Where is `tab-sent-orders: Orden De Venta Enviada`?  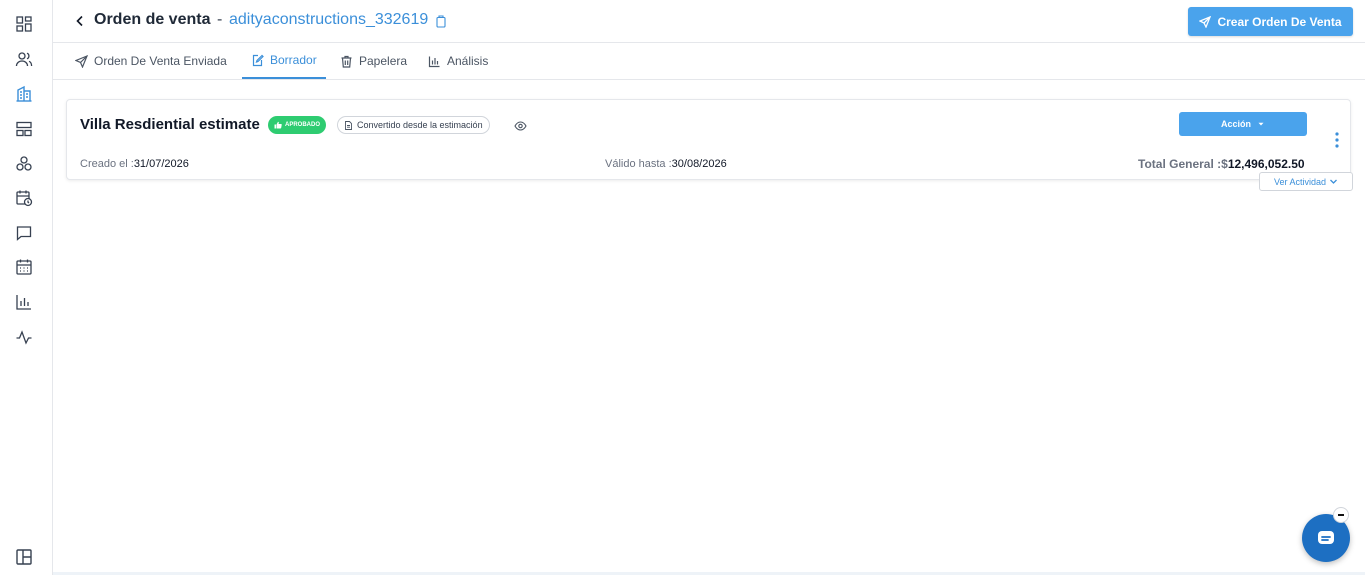
tab-sent-orders: Orden De Venta Enviada is located at coordinates (151, 61).